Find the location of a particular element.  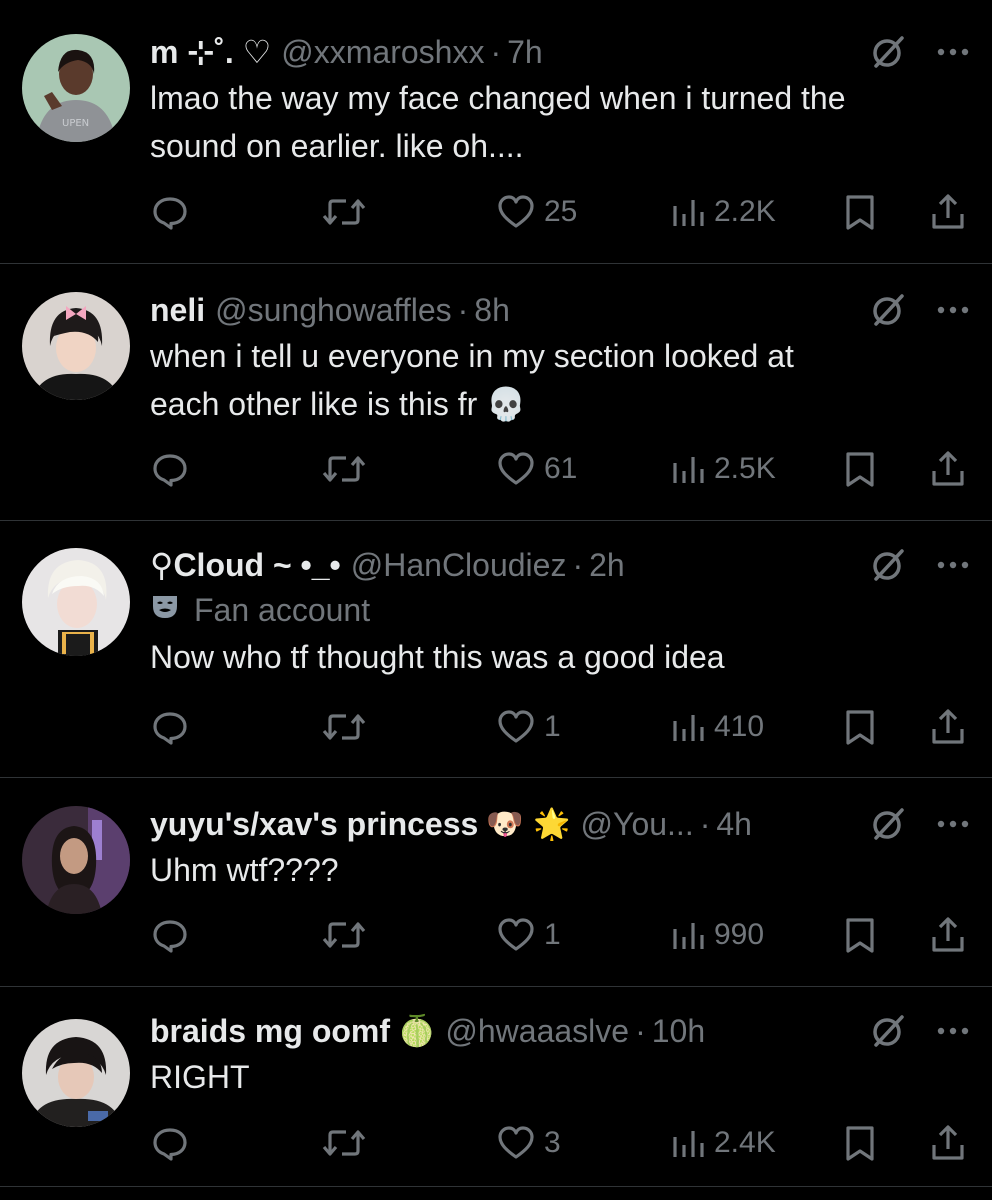

views-button: 2.4K is located at coordinates (723, 1143).